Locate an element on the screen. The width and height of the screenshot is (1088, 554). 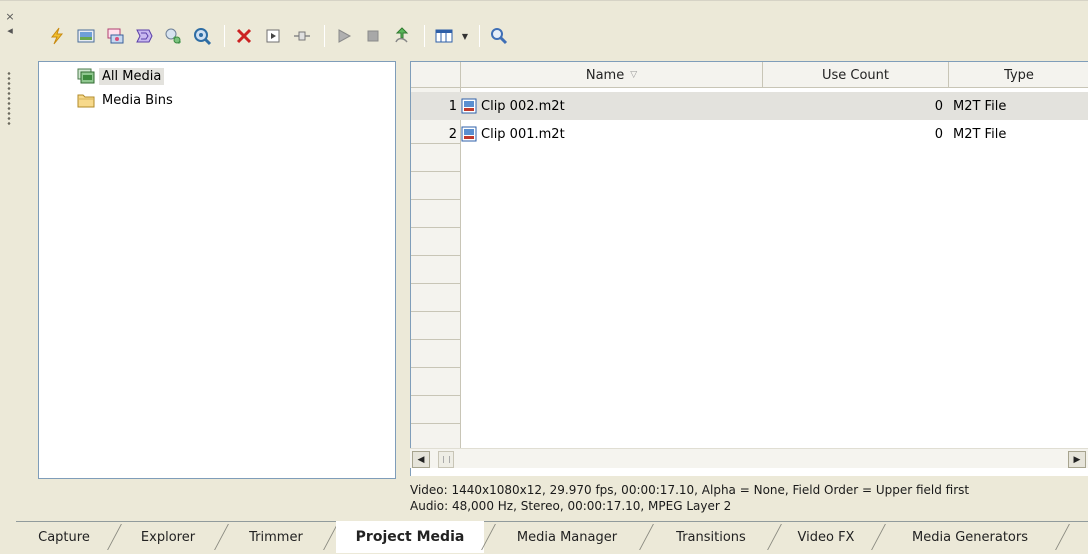
tree-item-media-bins: Media Bins is located at coordinates (126, 100).